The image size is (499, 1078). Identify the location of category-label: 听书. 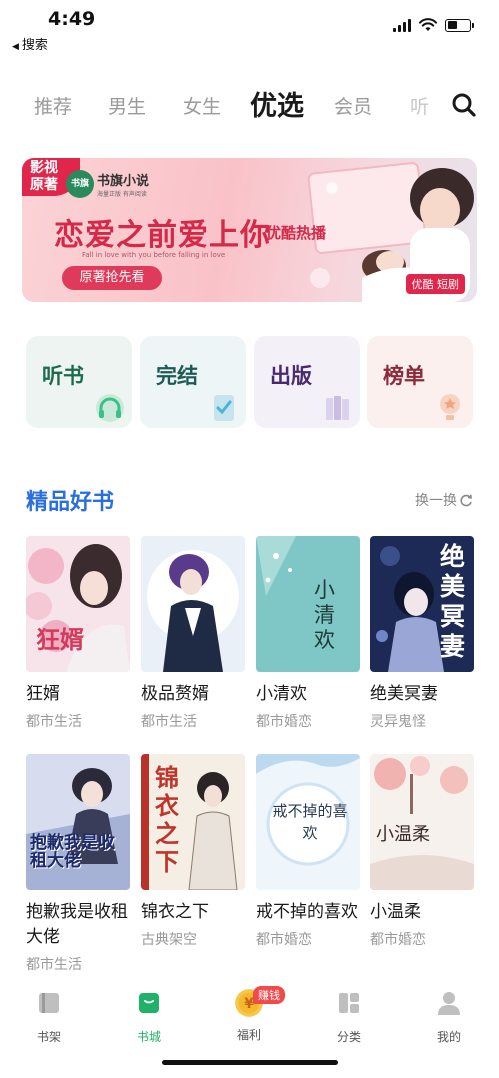
(63, 375).